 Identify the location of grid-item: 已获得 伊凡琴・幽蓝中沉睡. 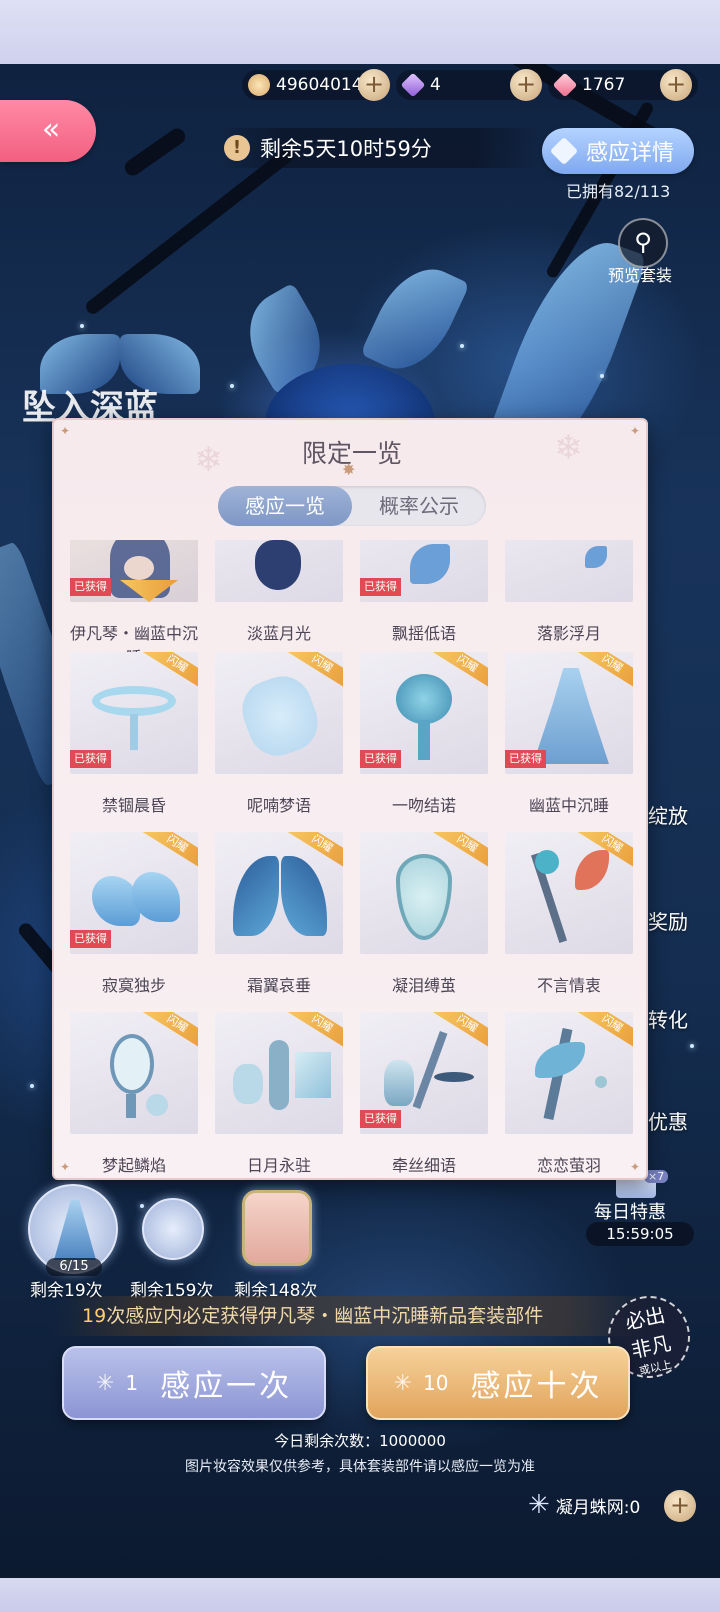
(134, 603).